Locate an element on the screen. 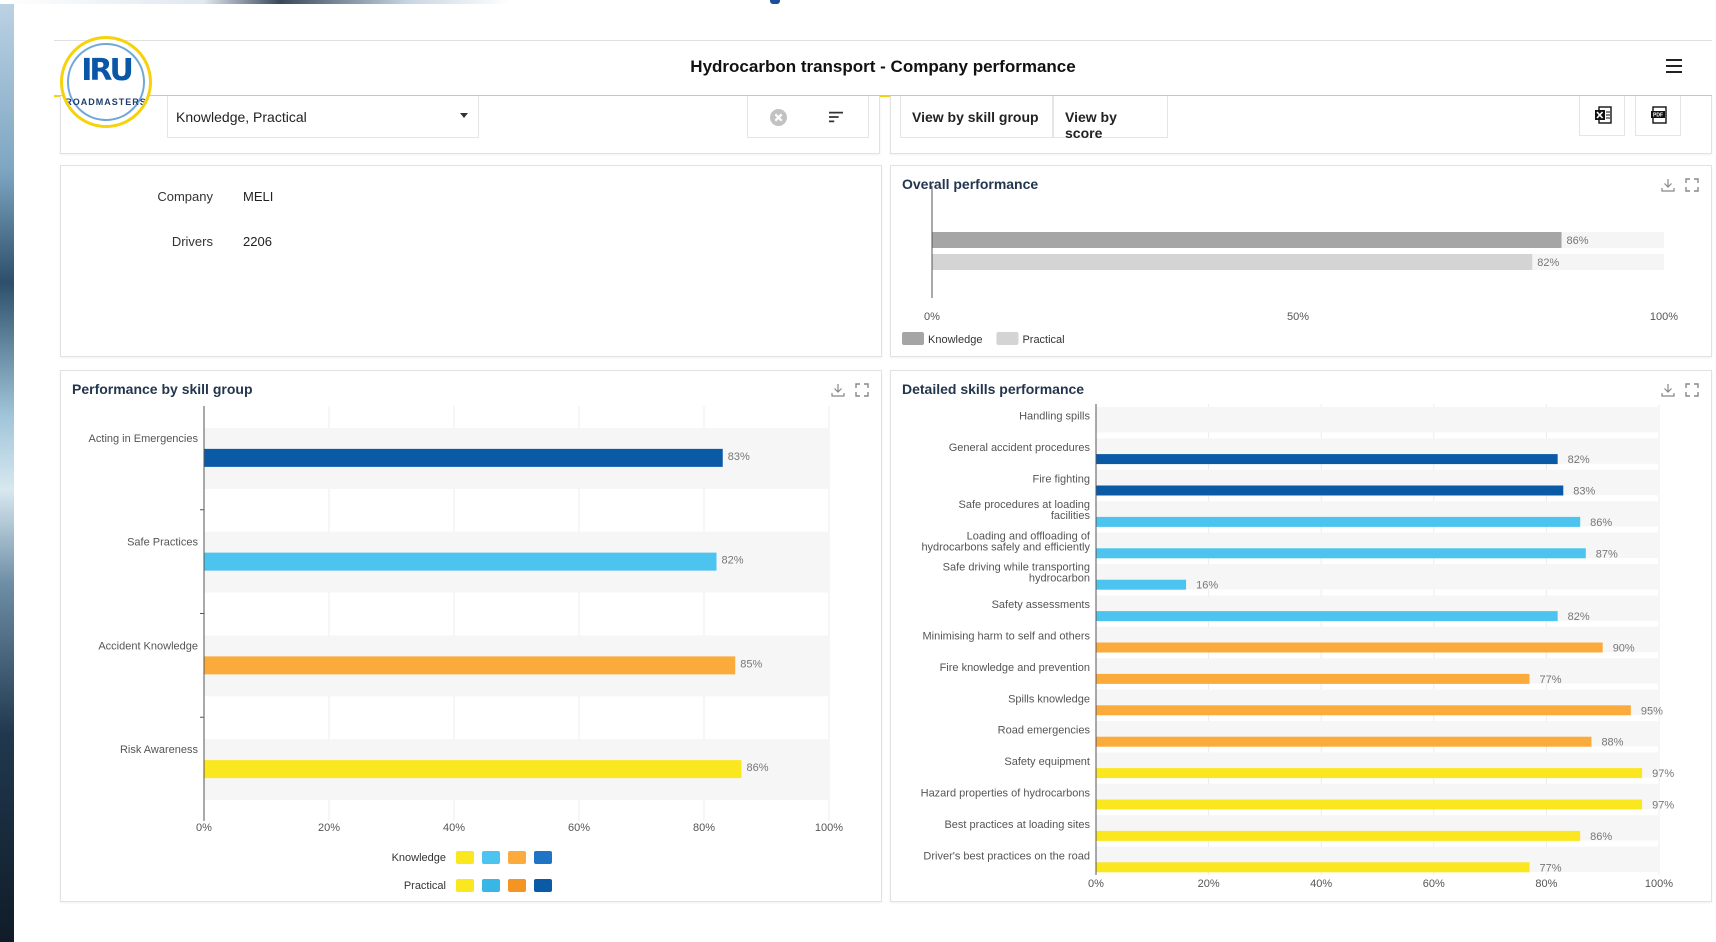 Image resolution: width=1716 pixels, height=942 pixels. excel-icon is located at coordinates (1603, 115).